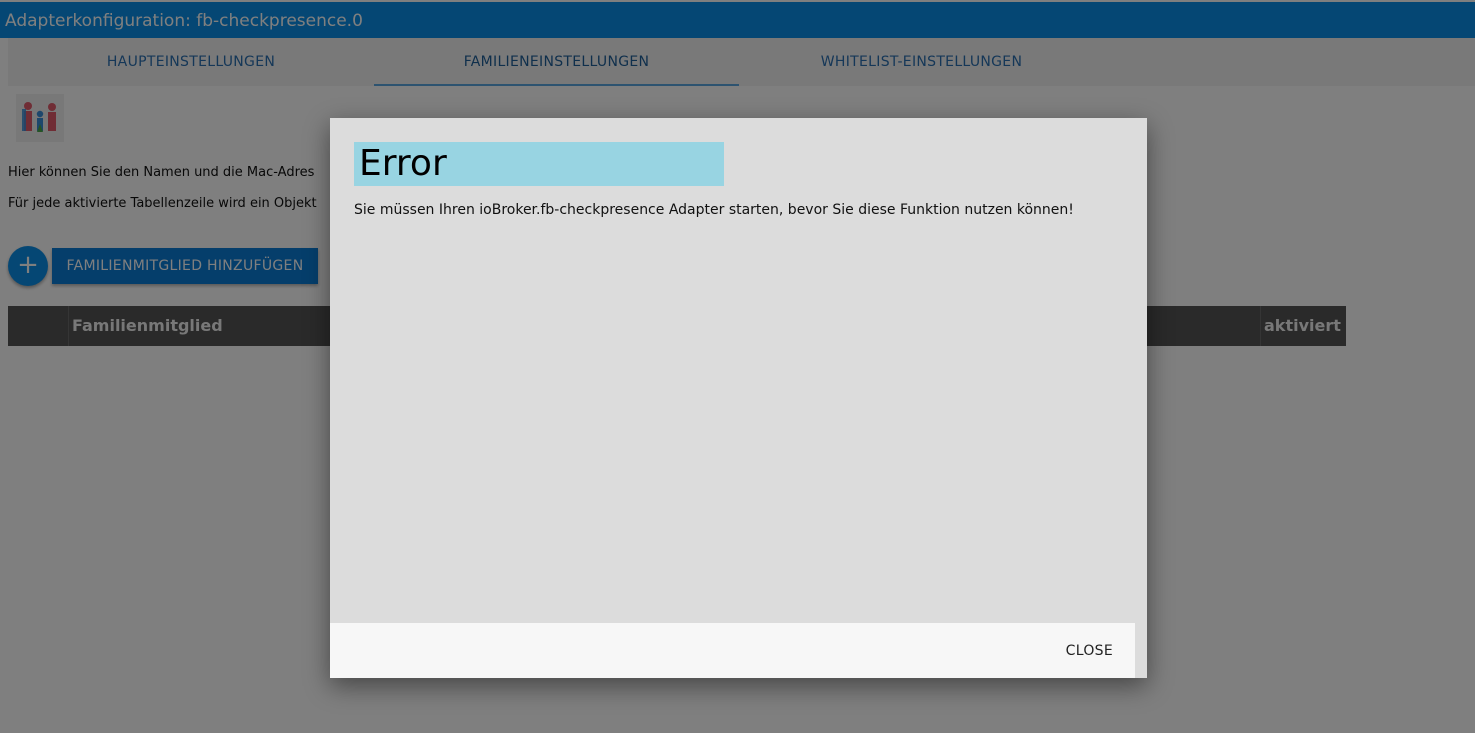 The image size is (1475, 733). What do you see at coordinates (539, 164) in the screenshot?
I see `dialog-title: Error` at bounding box center [539, 164].